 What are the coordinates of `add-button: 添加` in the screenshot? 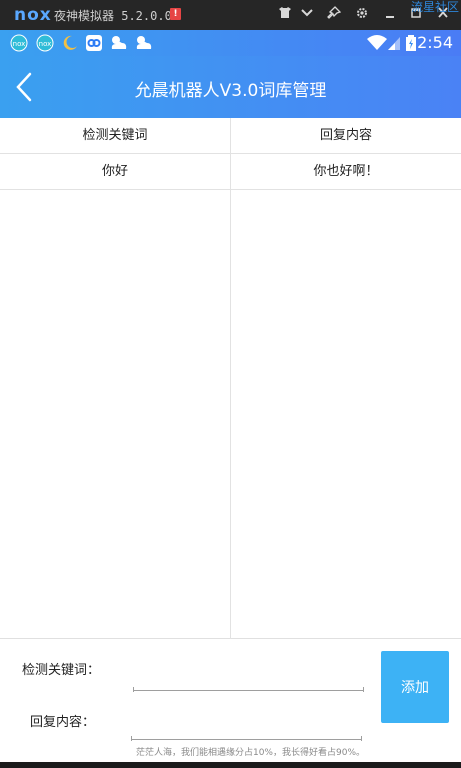 It's located at (415, 687).